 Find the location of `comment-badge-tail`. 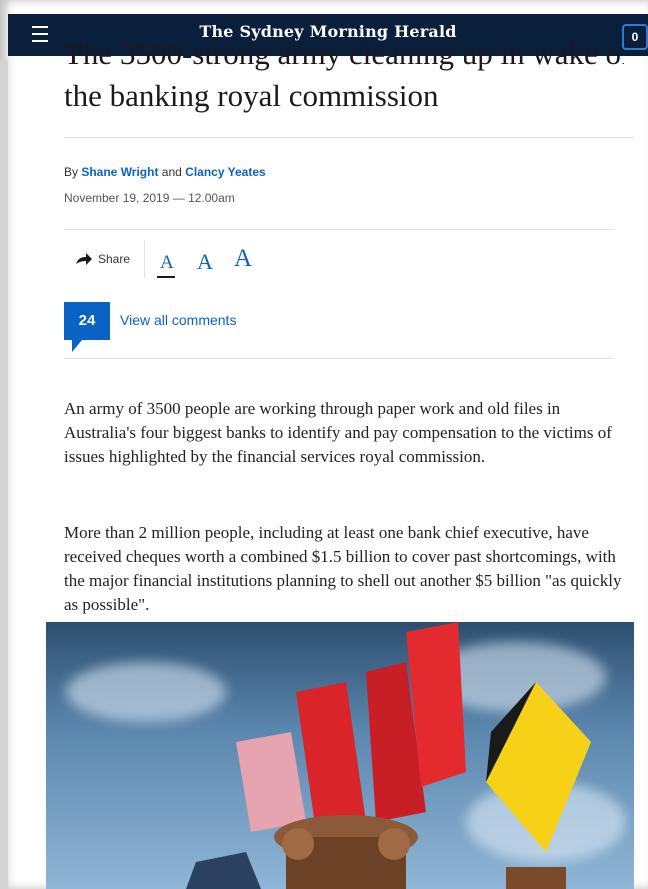

comment-badge-tail is located at coordinates (77, 346).